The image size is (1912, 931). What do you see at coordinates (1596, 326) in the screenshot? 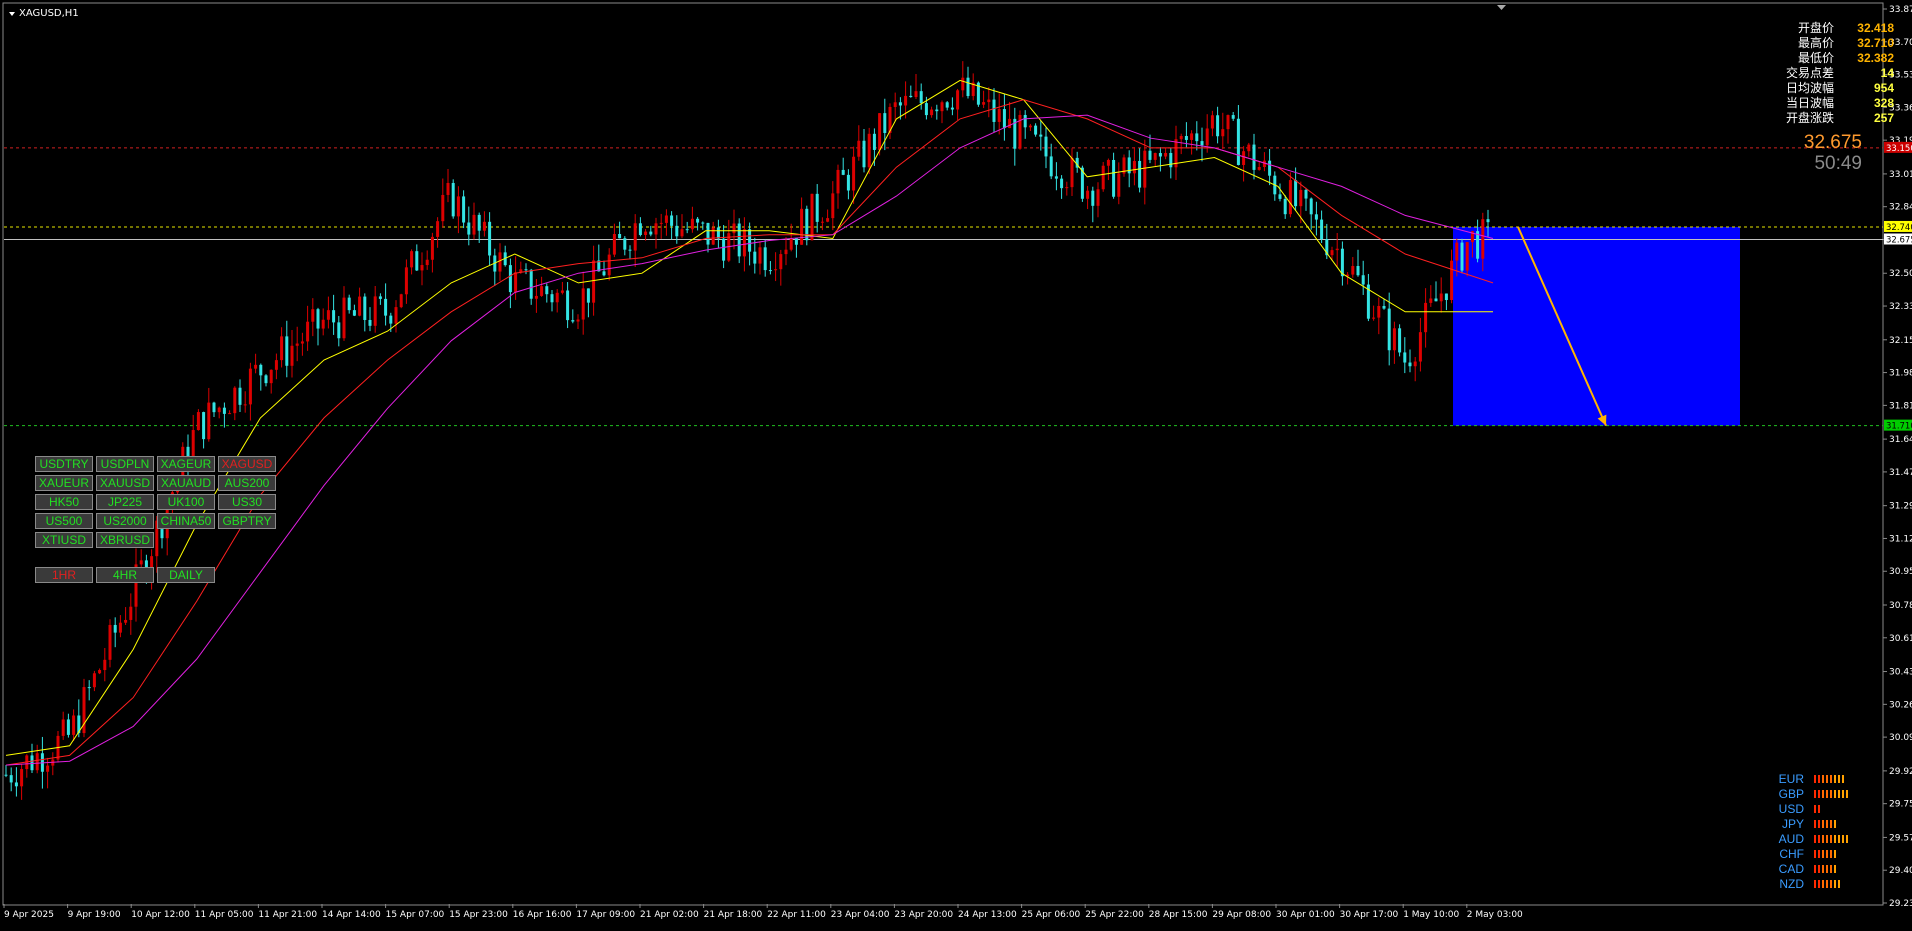
I see `target-zone` at bounding box center [1596, 326].